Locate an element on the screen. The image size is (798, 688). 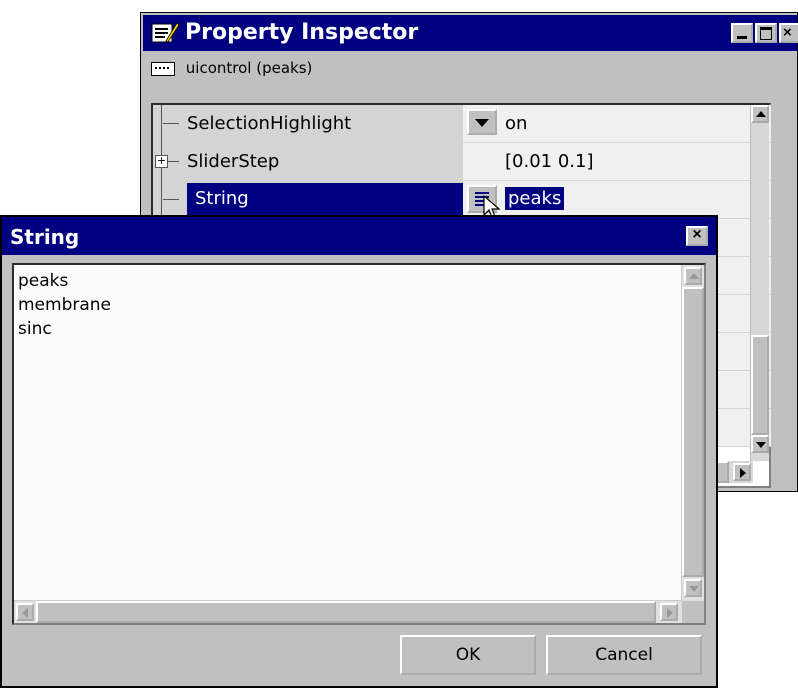
inspector-vertical-scrollbar is located at coordinates (759, 283).